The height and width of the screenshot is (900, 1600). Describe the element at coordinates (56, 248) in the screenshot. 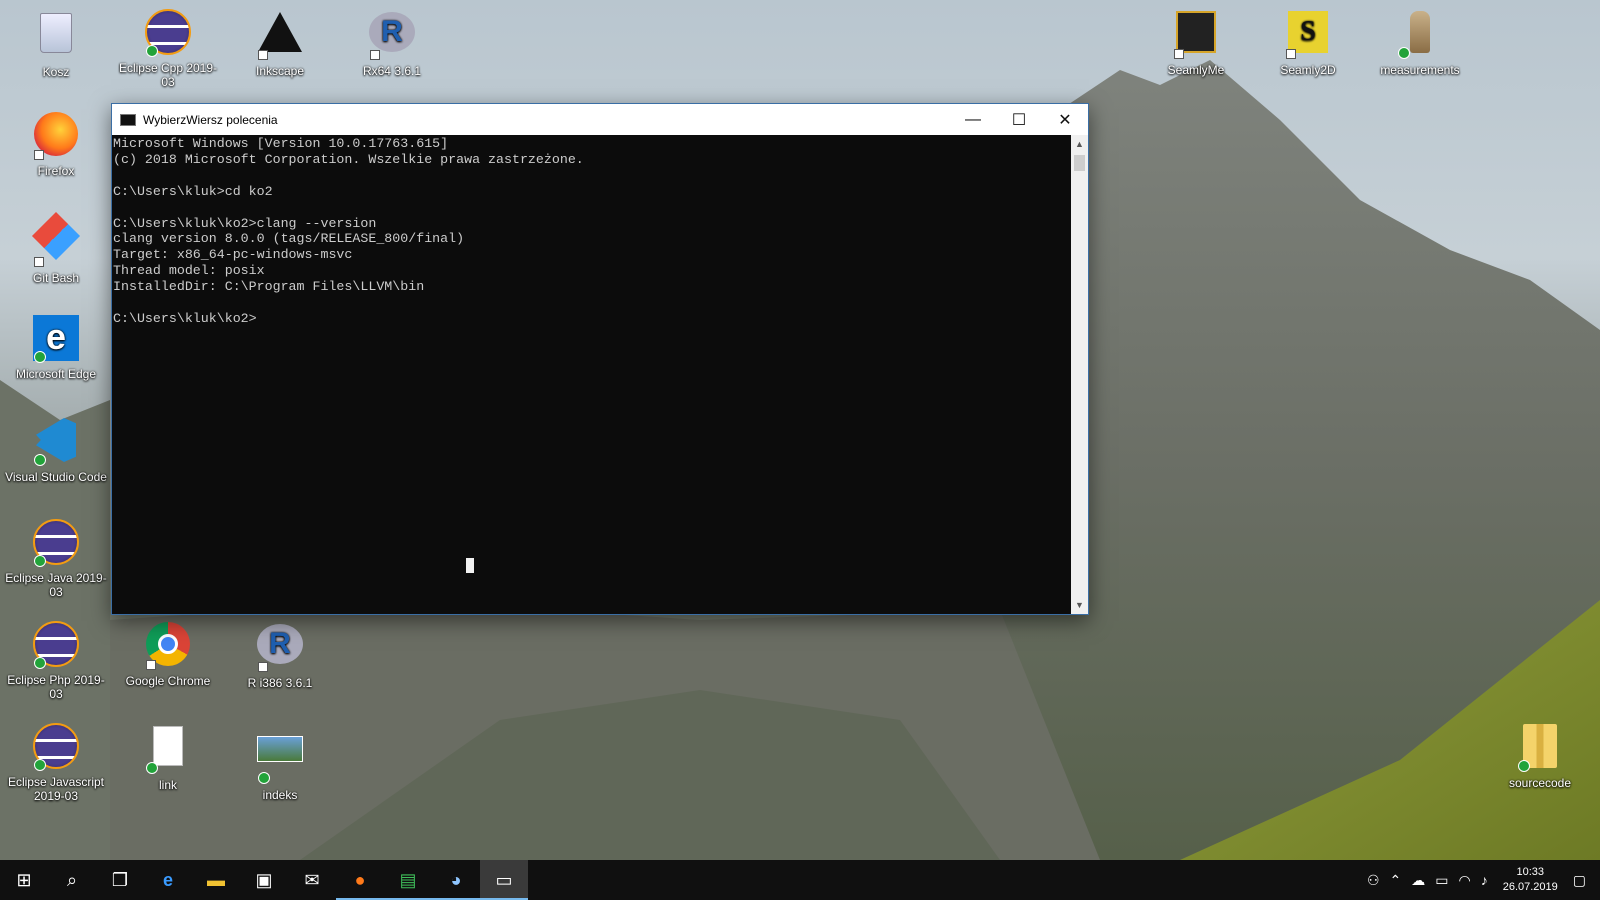

I see `git-bash-icon: Git Bash` at that location.